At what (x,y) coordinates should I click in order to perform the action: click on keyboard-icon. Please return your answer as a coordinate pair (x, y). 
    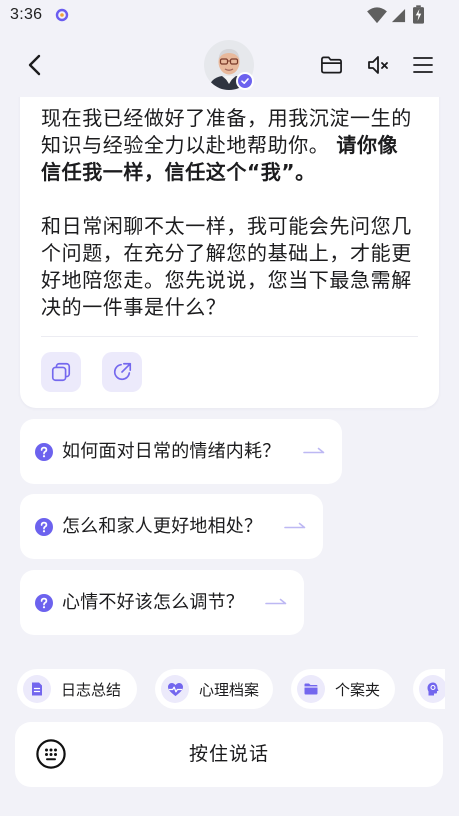
    Looking at the image, I should click on (51, 754).